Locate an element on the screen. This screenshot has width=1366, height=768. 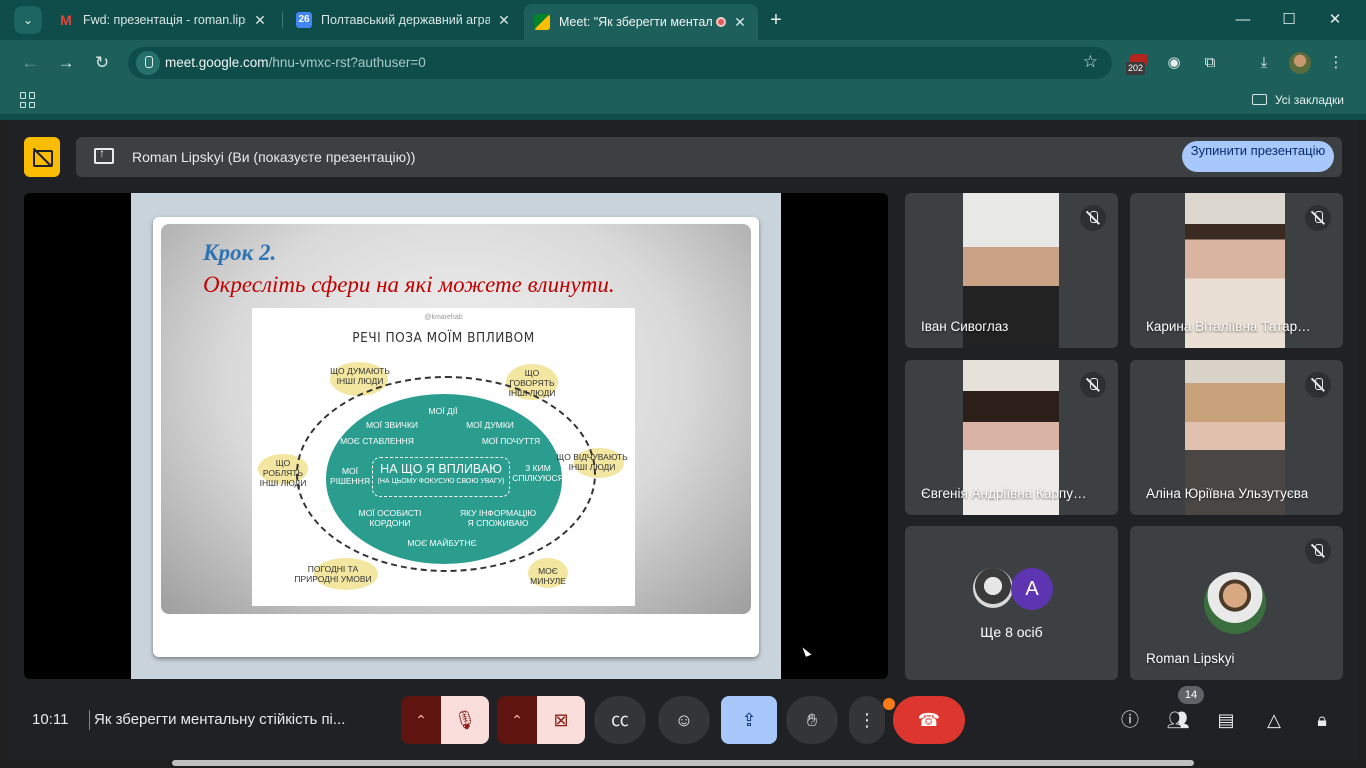
recording-icon is located at coordinates (721, 22).